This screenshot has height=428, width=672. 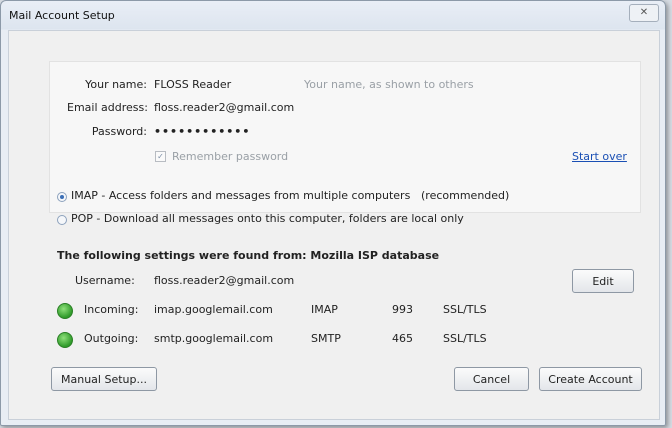 I want to click on outgoing-server: smtp.googlemail.com, so click(x=214, y=338).